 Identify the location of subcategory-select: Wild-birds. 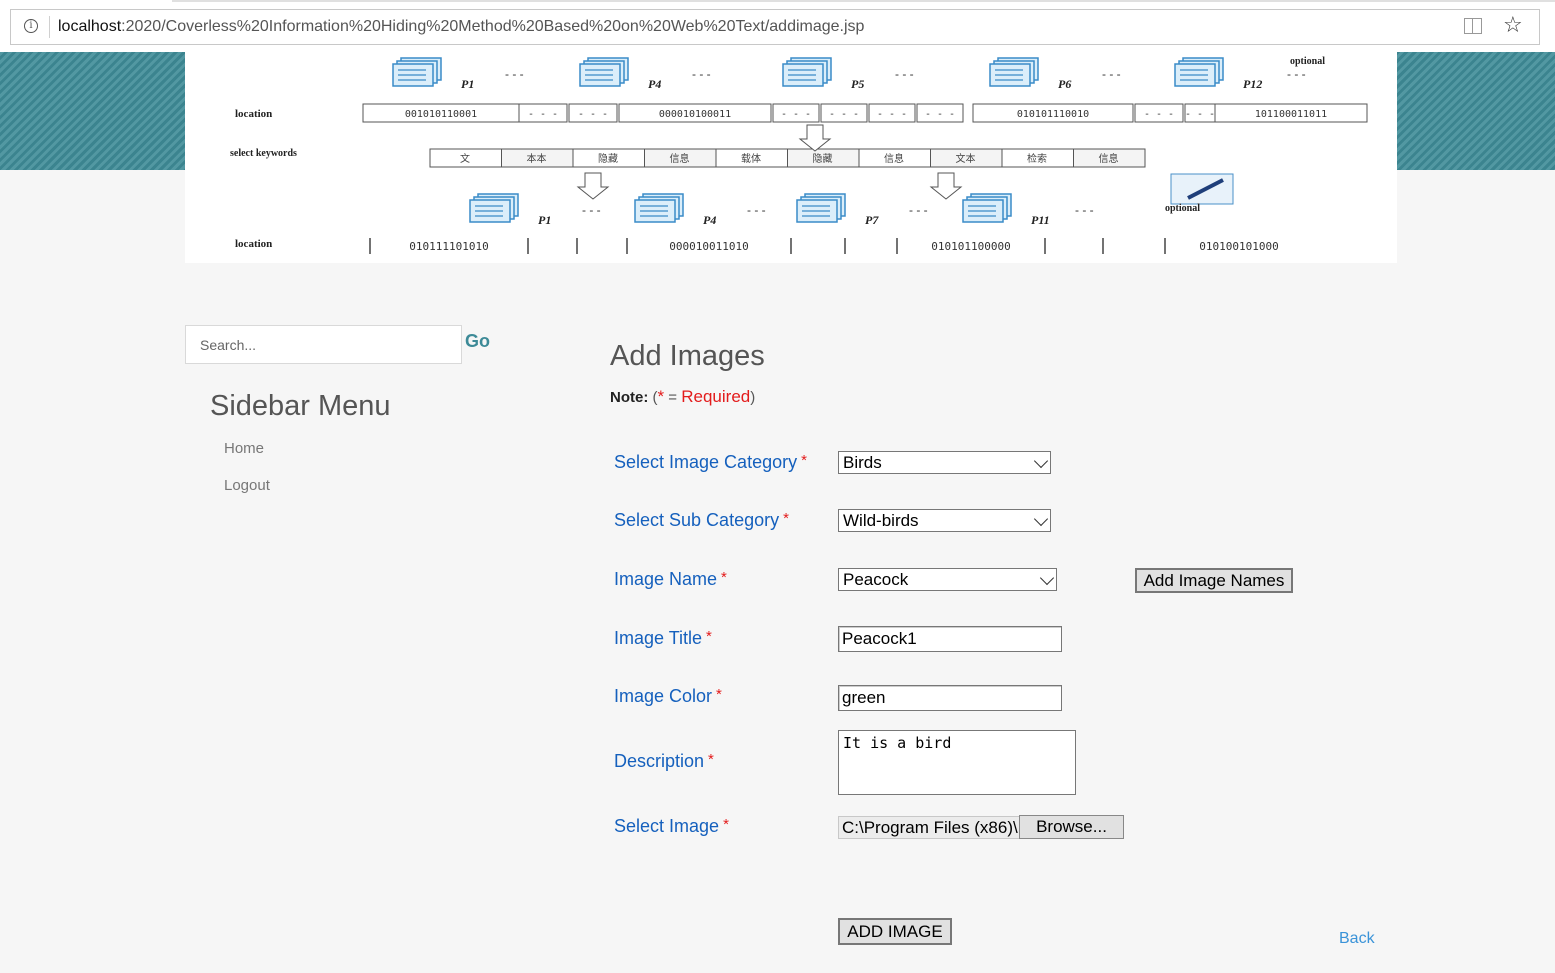
(944, 520).